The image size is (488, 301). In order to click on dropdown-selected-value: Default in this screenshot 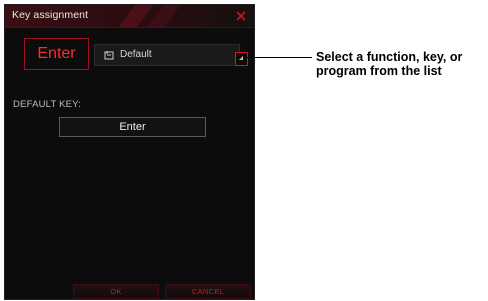, I will do `click(136, 54)`.